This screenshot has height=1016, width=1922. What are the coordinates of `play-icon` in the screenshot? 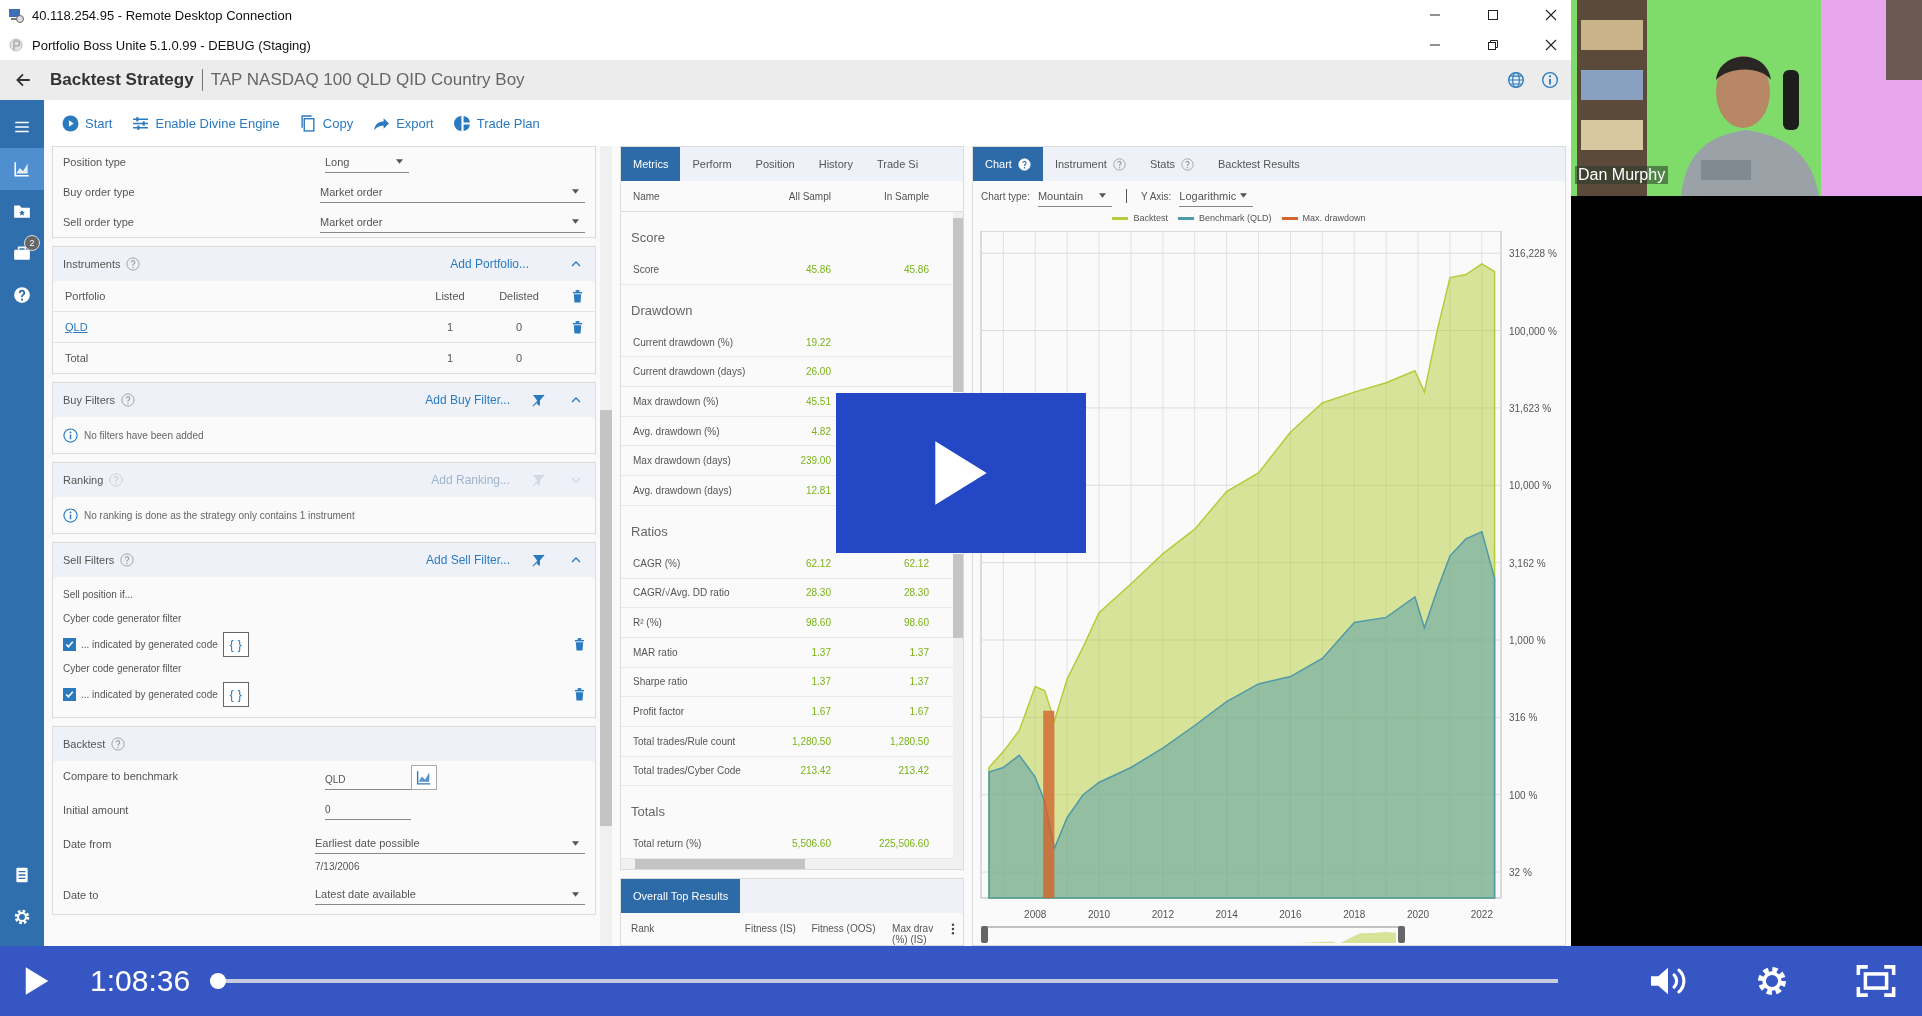 It's located at (37, 981).